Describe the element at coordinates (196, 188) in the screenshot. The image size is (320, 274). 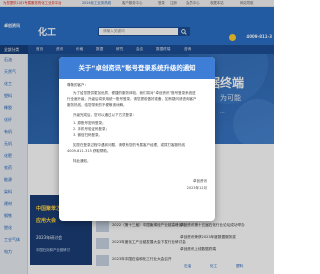
I see `modal-date: 2023年12月` at that location.